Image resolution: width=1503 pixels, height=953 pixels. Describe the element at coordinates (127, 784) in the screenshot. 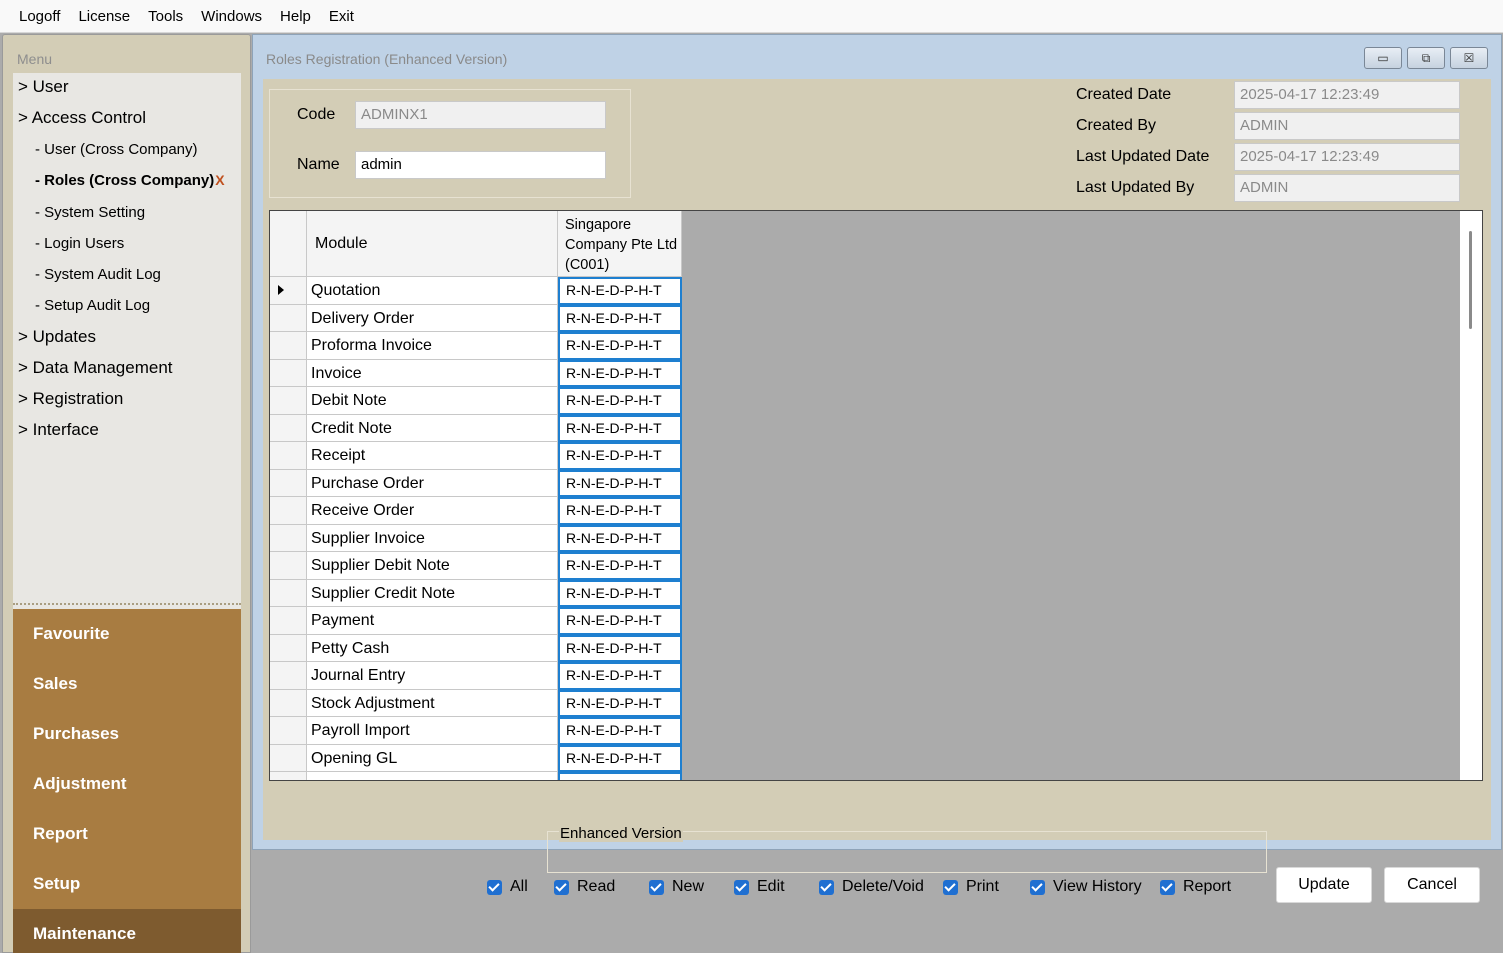

I see `category-adjustment: Adjustment` at that location.